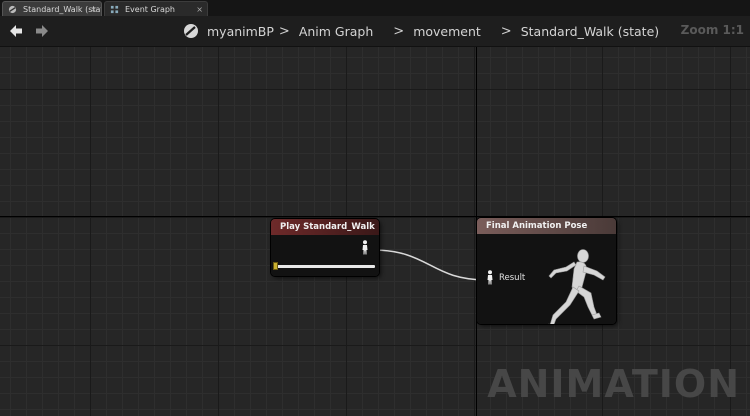 Image resolution: width=750 pixels, height=416 pixels. I want to click on state-icon, so click(12, 9).